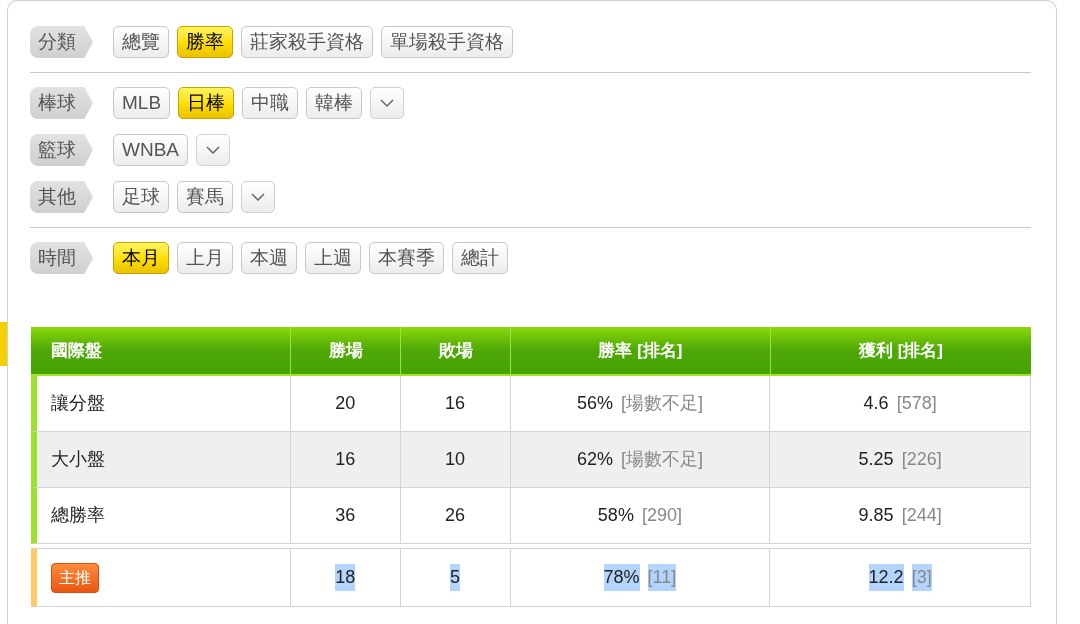 Image resolution: width=1080 pixels, height=624 pixels. What do you see at coordinates (876, 459) in the screenshot?
I see `profit-value: 5.25` at bounding box center [876, 459].